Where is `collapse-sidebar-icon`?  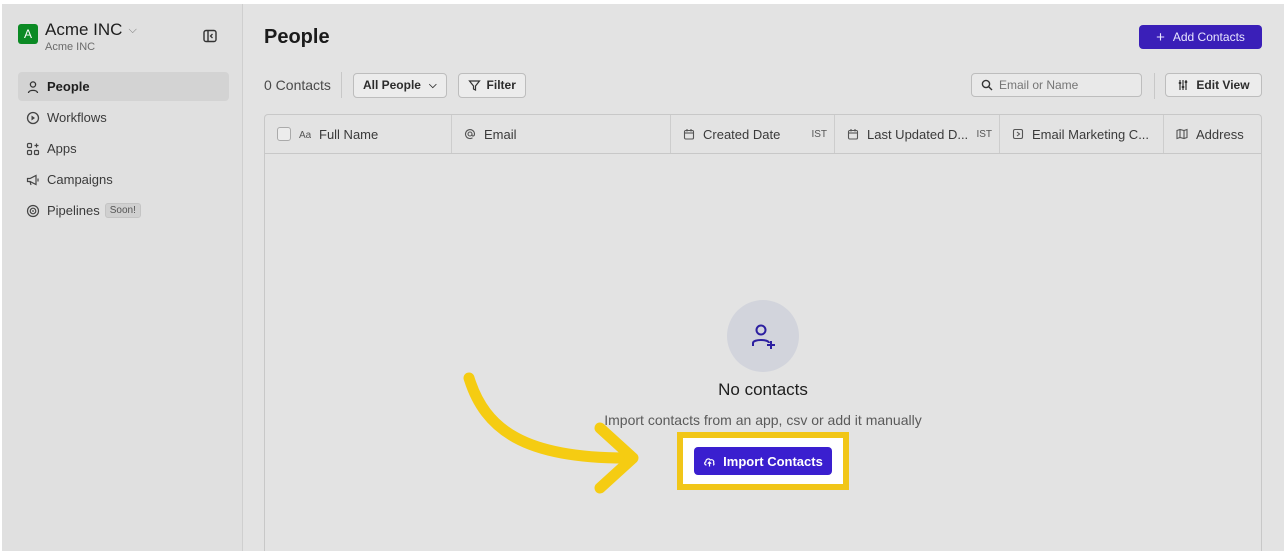
collapse-sidebar-icon is located at coordinates (210, 36).